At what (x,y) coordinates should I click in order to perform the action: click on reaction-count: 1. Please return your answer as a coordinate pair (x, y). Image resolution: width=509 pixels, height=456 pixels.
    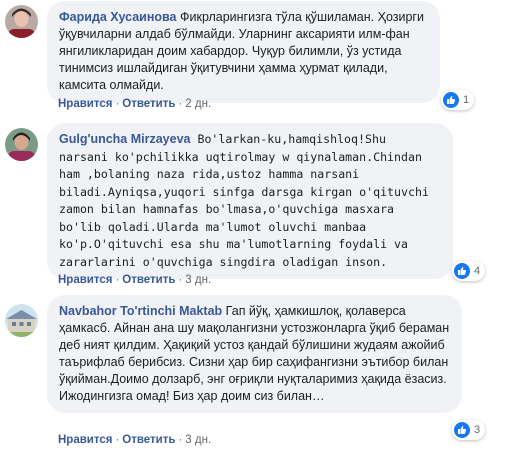
    Looking at the image, I should click on (458, 100).